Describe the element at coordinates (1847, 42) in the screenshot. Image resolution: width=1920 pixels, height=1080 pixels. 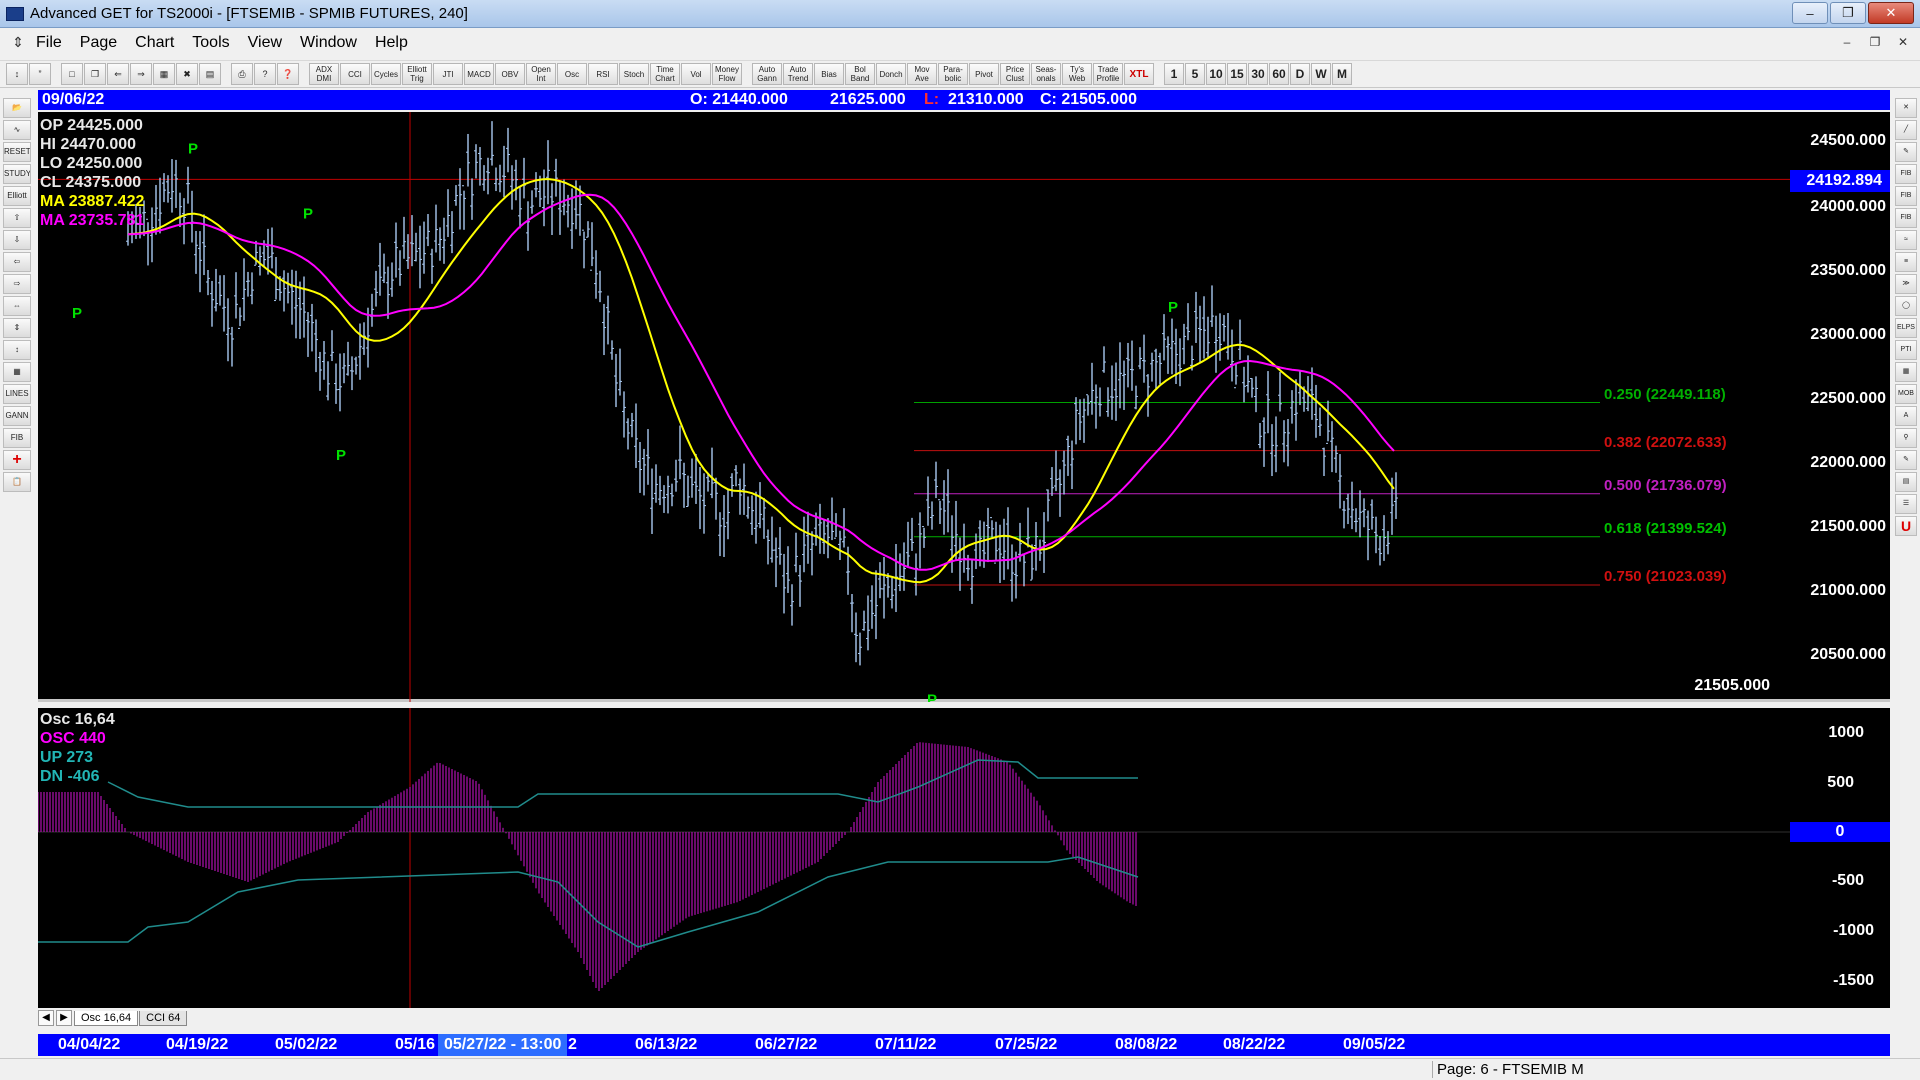
I see `doc-minimize-button: –` at that location.